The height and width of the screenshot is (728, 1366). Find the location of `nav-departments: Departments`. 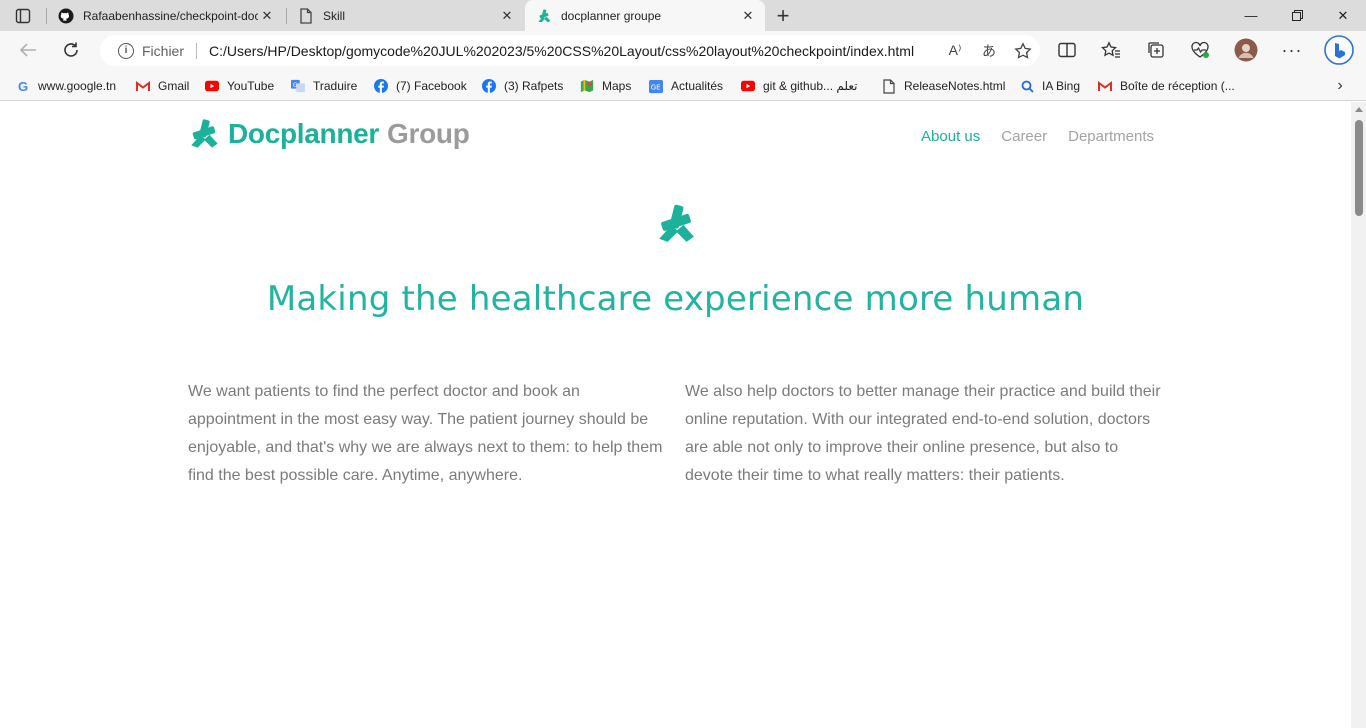

nav-departments: Departments is located at coordinates (1111, 136).